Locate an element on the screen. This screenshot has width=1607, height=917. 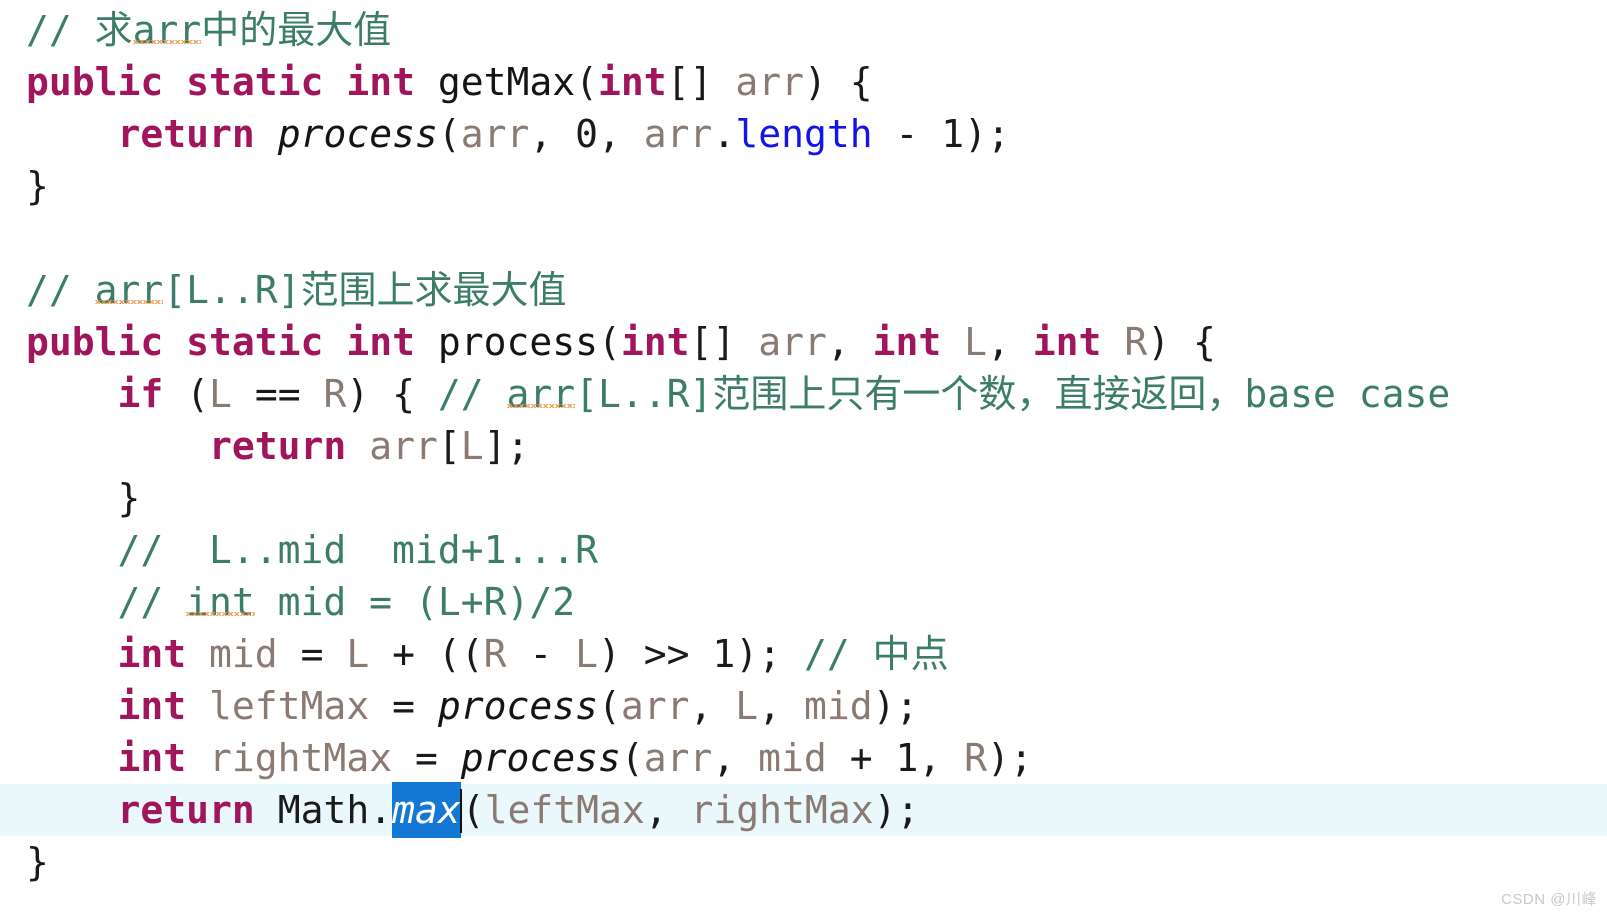
code-line: return Math.max(leftMax, rightMax); is located at coordinates (803, 810).